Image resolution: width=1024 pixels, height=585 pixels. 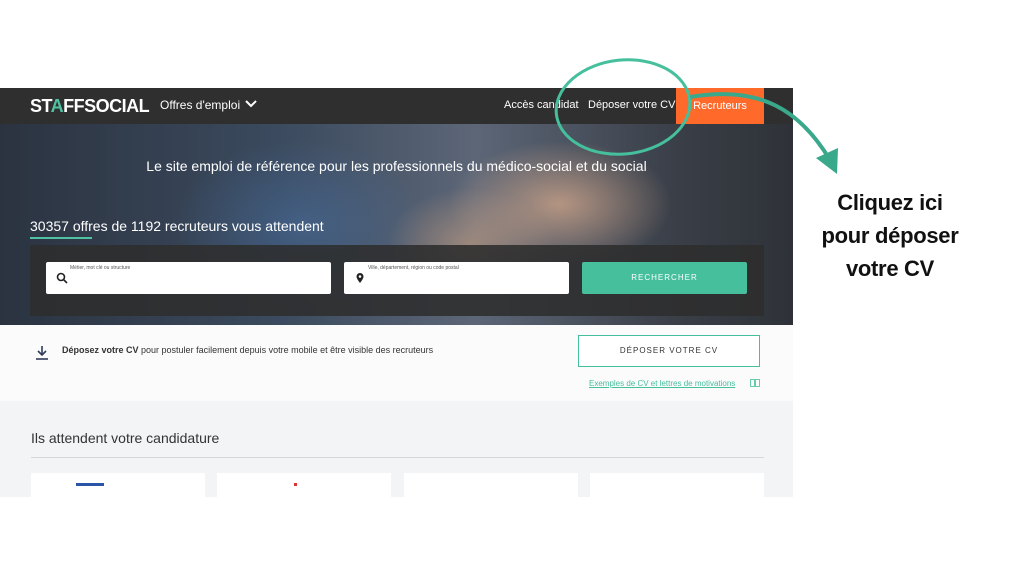 I want to click on arrow-head, so click(x=827, y=161).